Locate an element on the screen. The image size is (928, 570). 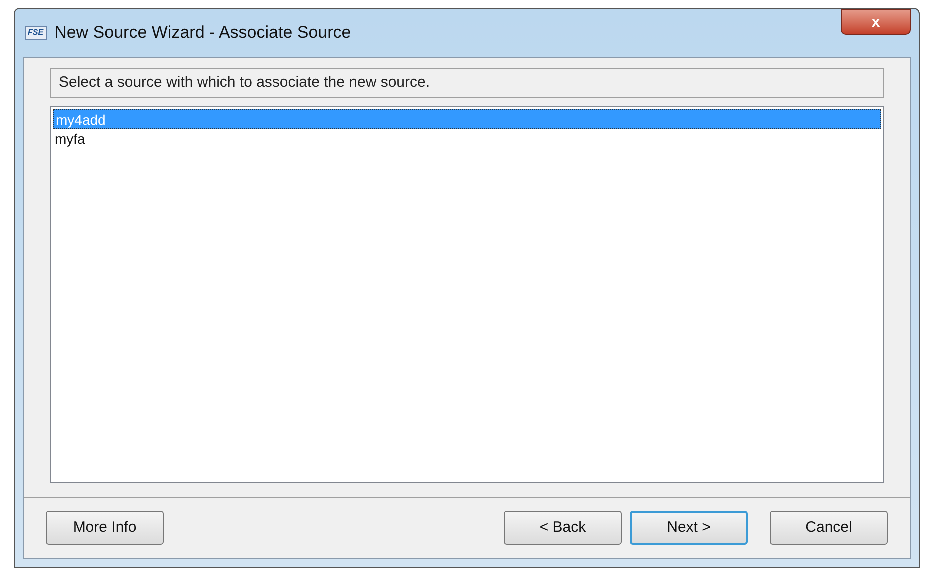
wizard-button: More Info is located at coordinates (105, 528).